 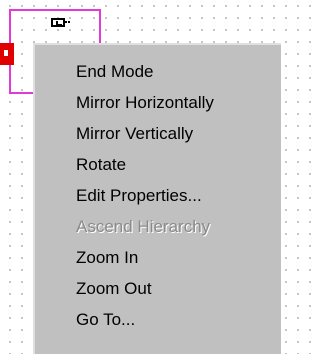 What do you see at coordinates (158, 164) in the screenshot?
I see `menu-item-rotate: Rotate` at bounding box center [158, 164].